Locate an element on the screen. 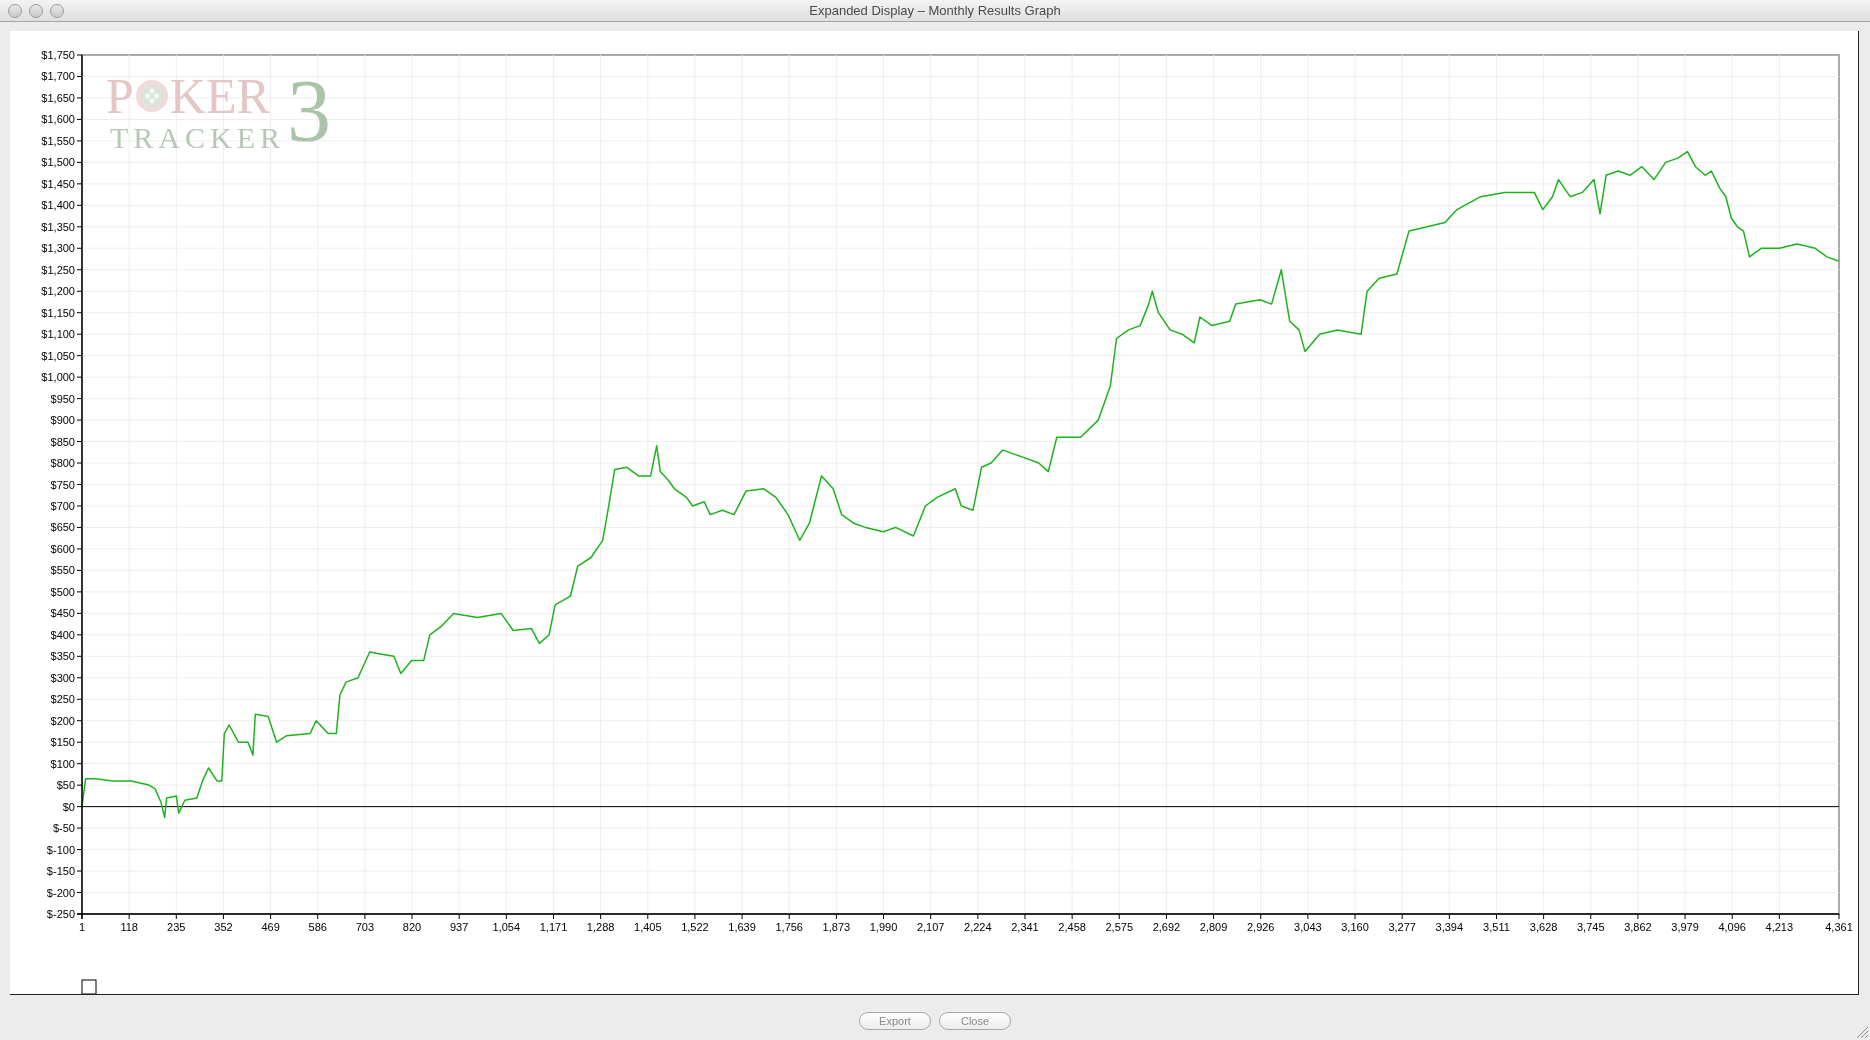 The image size is (1870, 1040). x-tick-label: 2,575 is located at coordinates (1119, 927).